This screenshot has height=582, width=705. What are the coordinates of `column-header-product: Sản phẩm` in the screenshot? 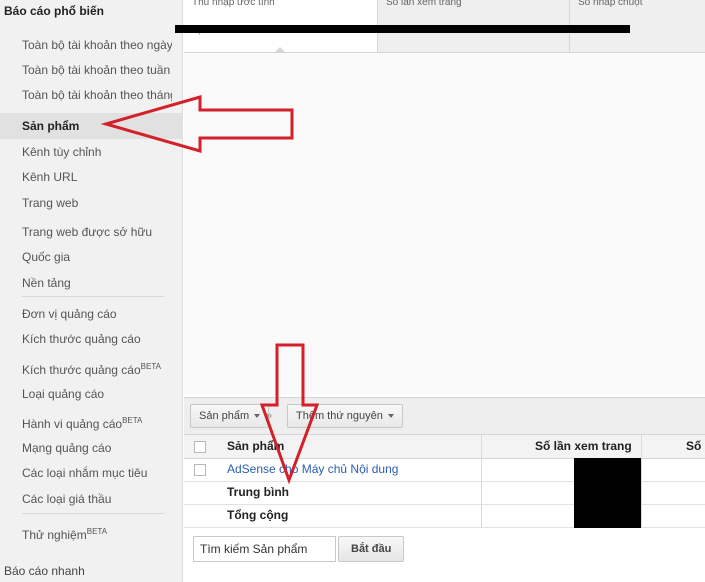 It's located at (255, 446).